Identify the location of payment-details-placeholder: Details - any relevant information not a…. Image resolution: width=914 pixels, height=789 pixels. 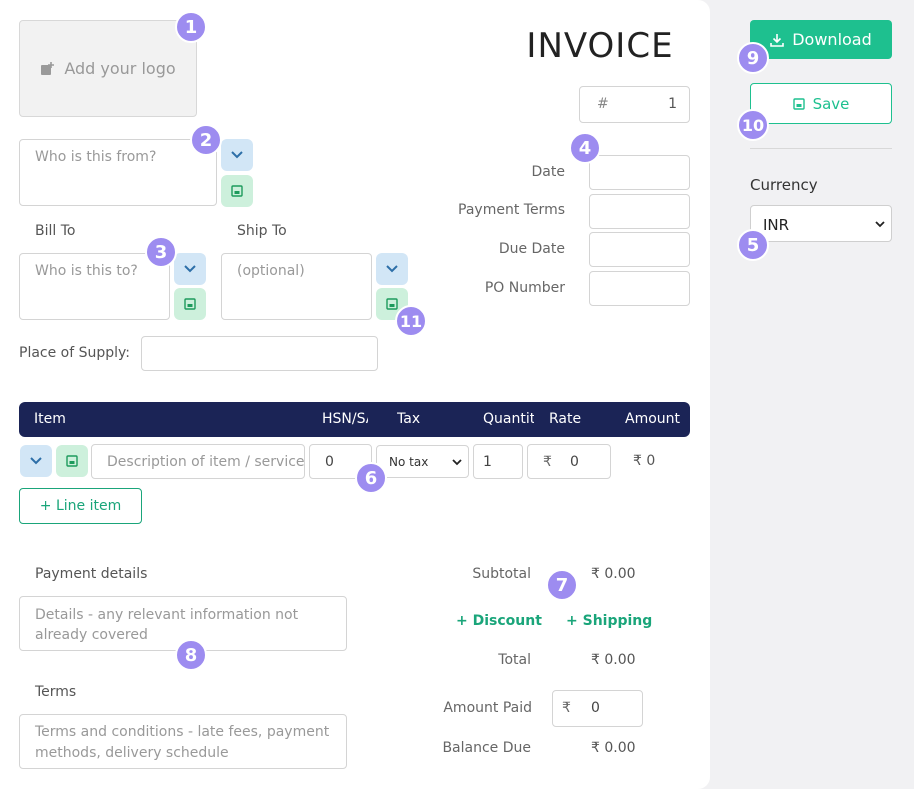
(167, 625).